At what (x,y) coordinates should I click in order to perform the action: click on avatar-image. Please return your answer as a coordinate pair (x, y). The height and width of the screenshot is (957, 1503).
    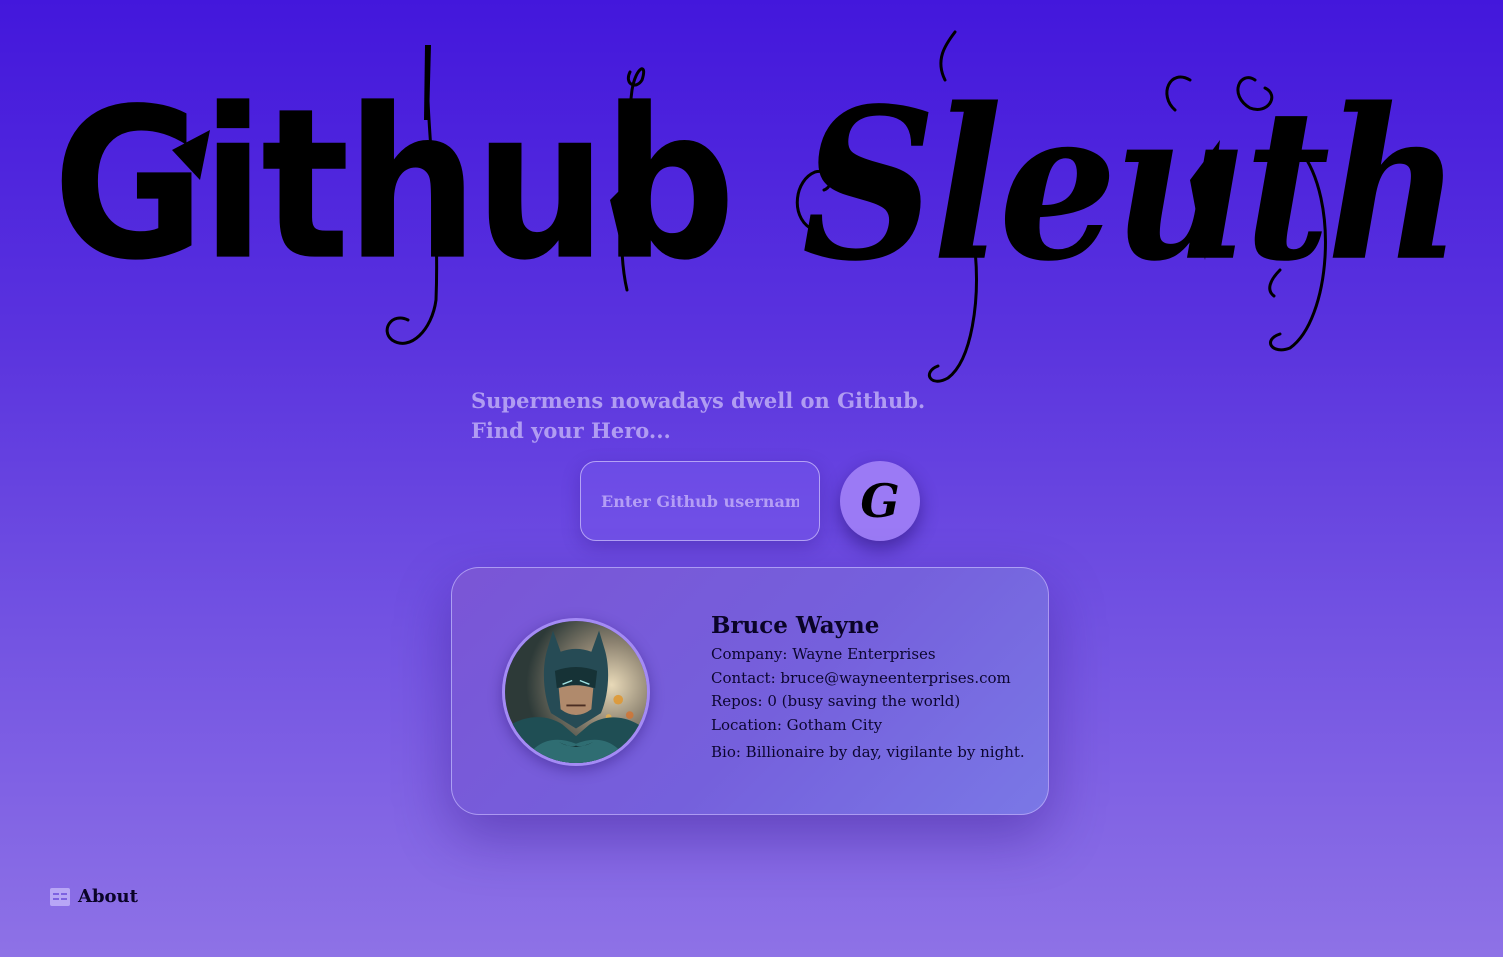
    Looking at the image, I should click on (576, 692).